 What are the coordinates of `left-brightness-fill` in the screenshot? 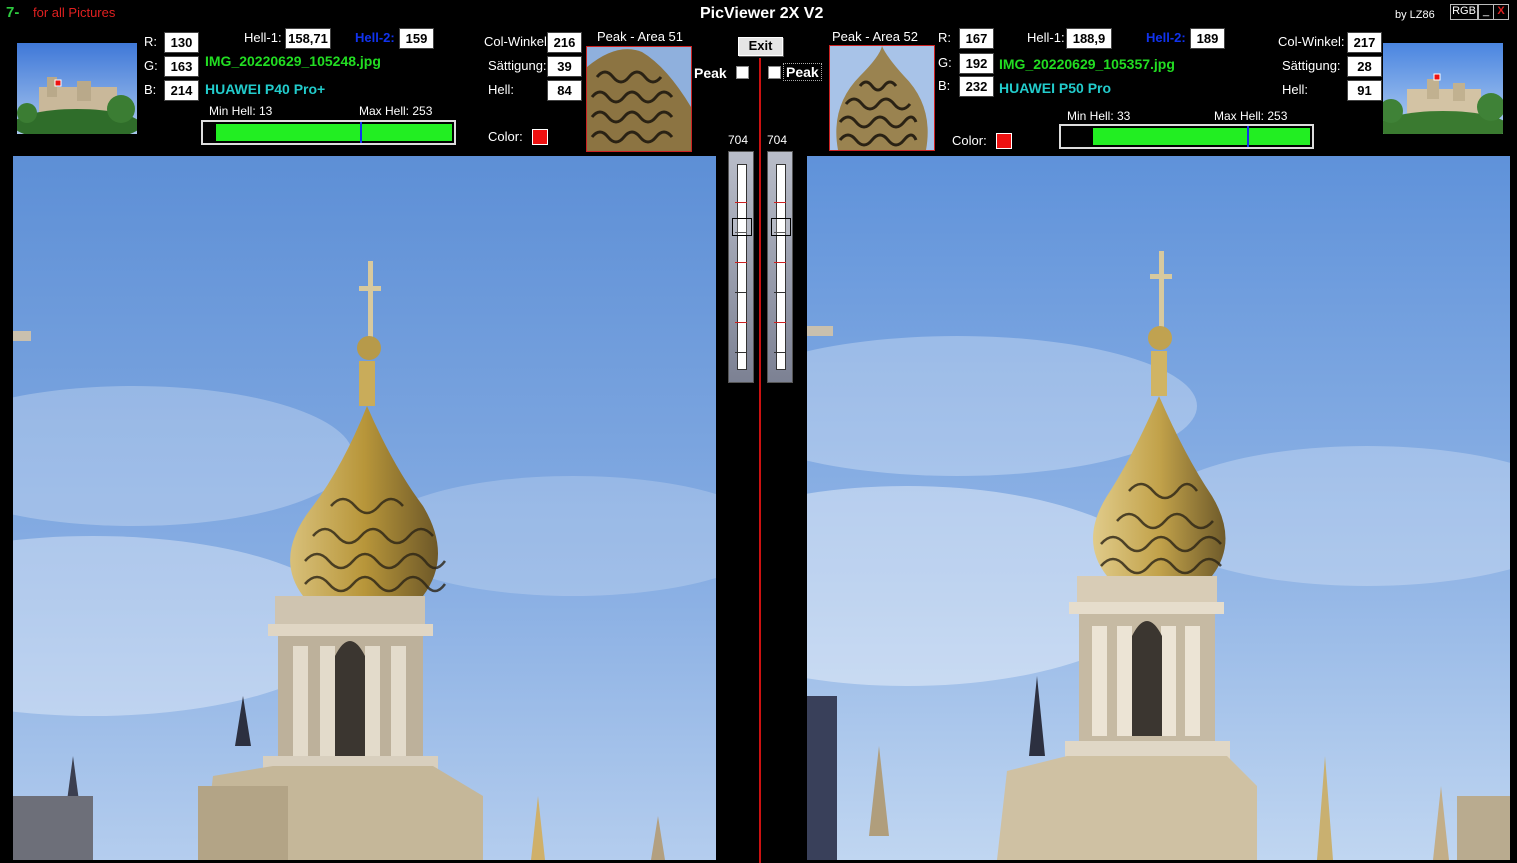 It's located at (334, 132).